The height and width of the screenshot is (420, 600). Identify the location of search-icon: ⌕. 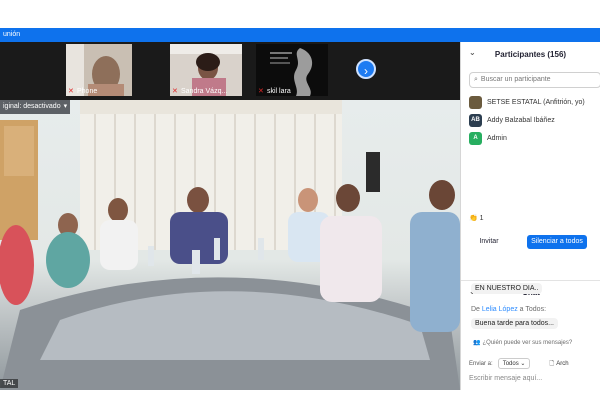
(476, 79).